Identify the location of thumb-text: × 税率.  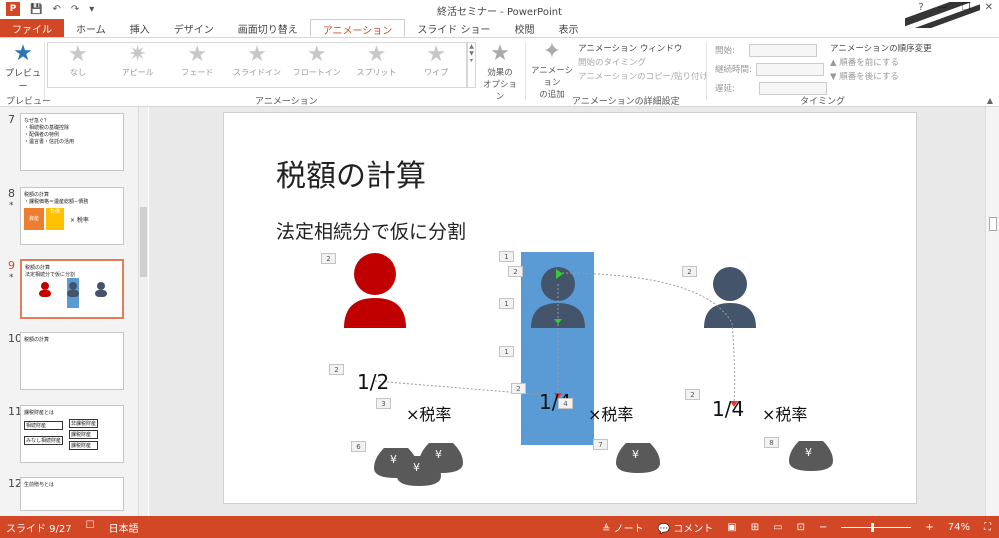
(79, 220).